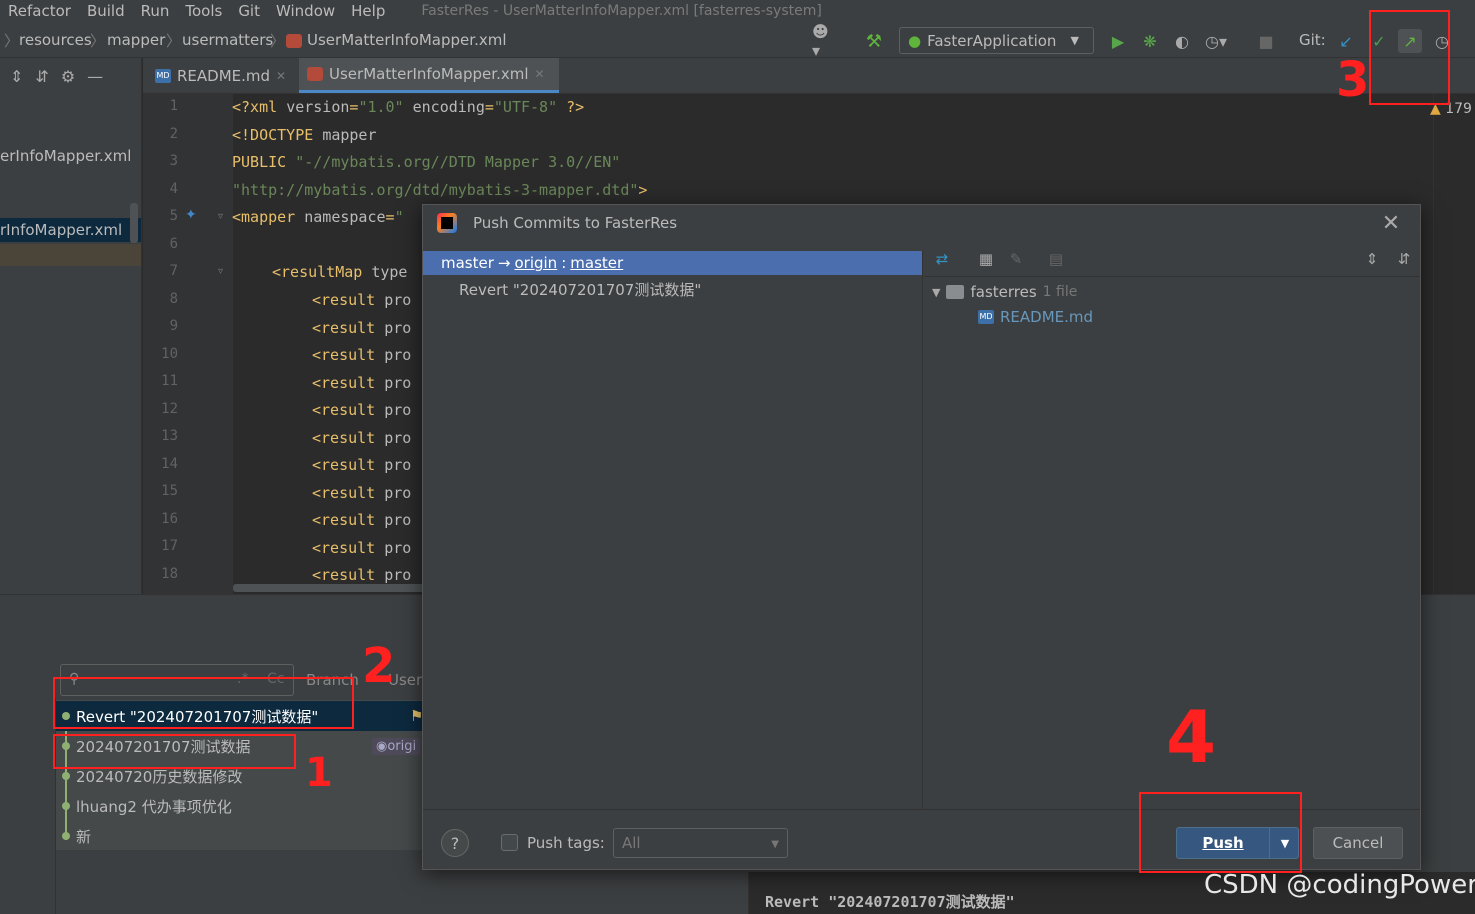 The width and height of the screenshot is (1475, 914). I want to click on gear-icon: ⚙, so click(68, 76).